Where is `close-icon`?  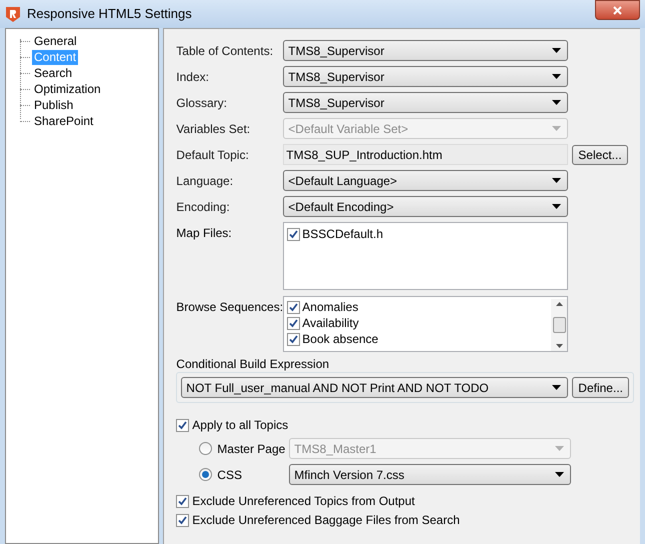 close-icon is located at coordinates (617, 10).